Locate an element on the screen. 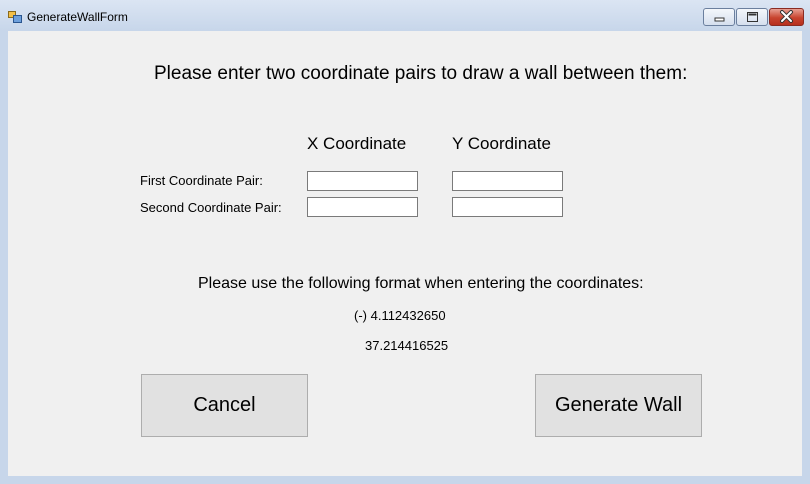  y-coordinate-header: Y Coordinate is located at coordinates (501, 143).